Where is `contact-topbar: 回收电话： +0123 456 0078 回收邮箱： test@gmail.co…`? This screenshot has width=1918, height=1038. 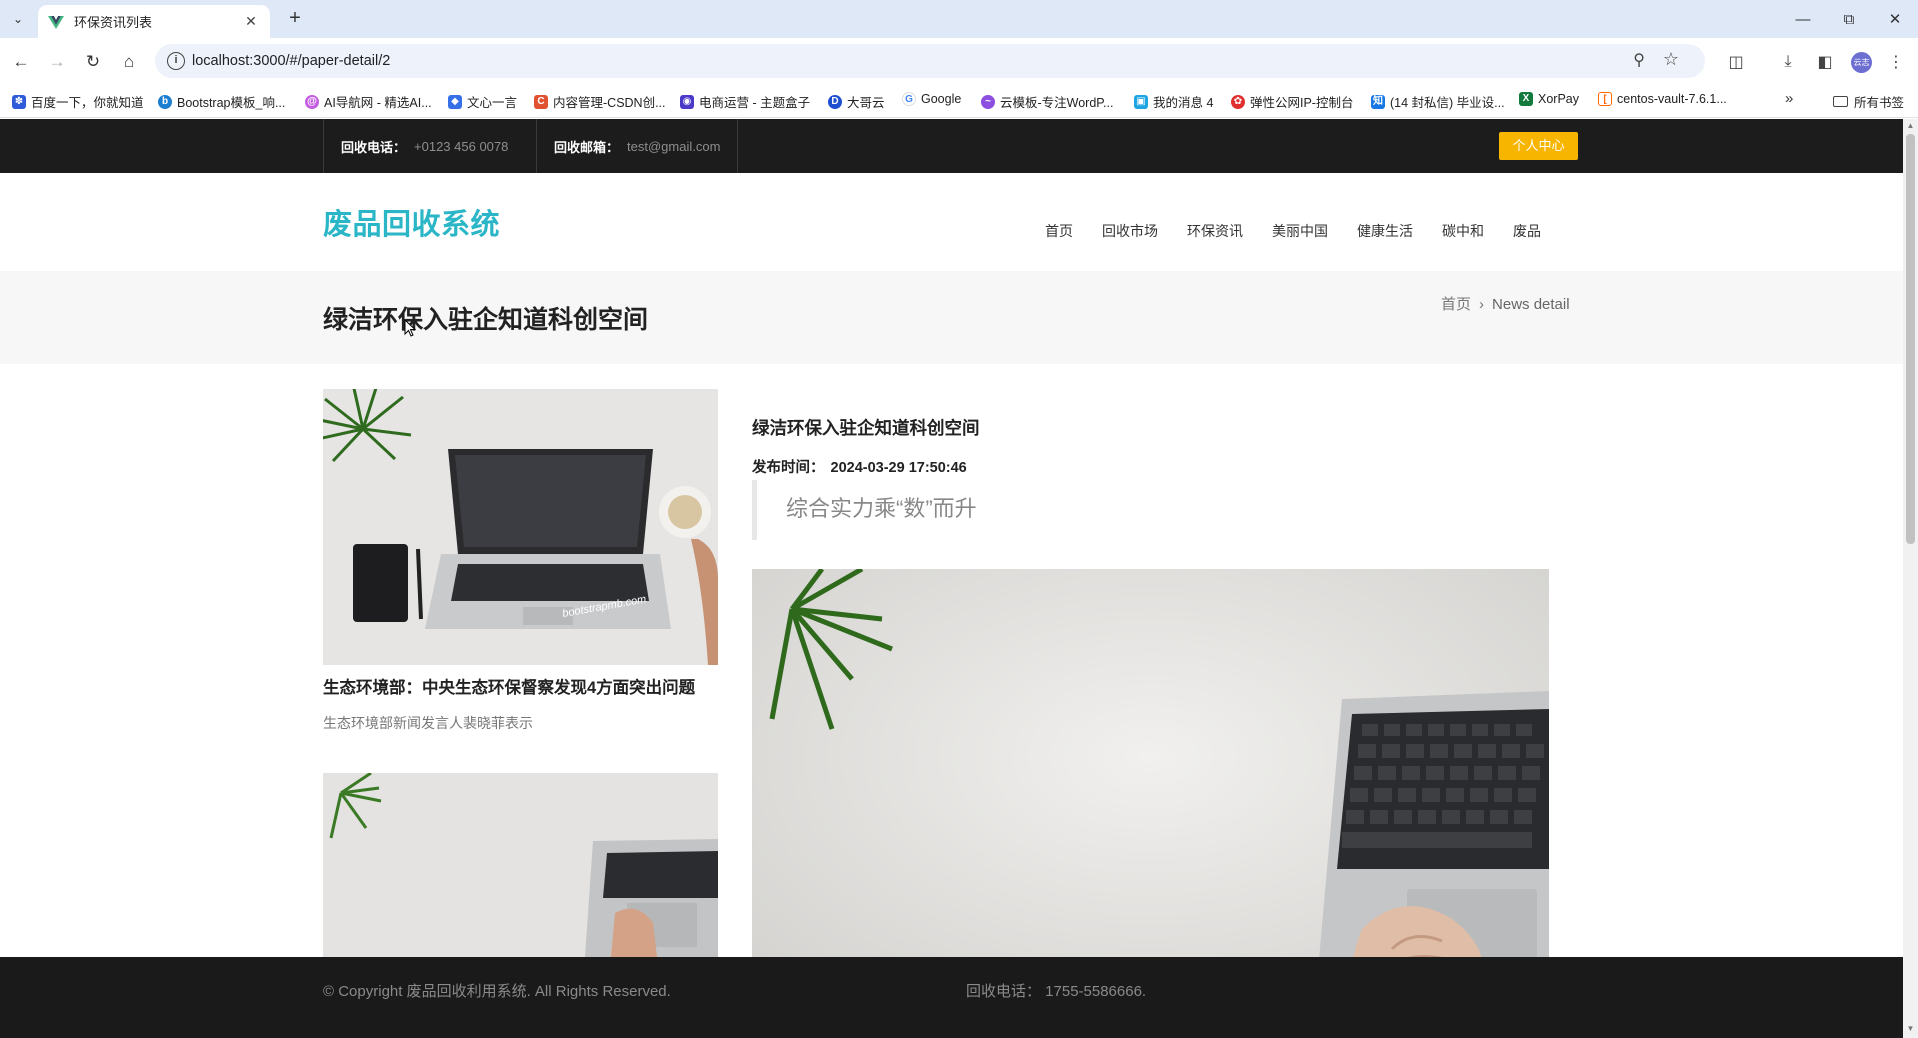 contact-topbar: 回收电话： +0123 456 0078 回收邮箱： test@gmail.co… is located at coordinates (951, 146).